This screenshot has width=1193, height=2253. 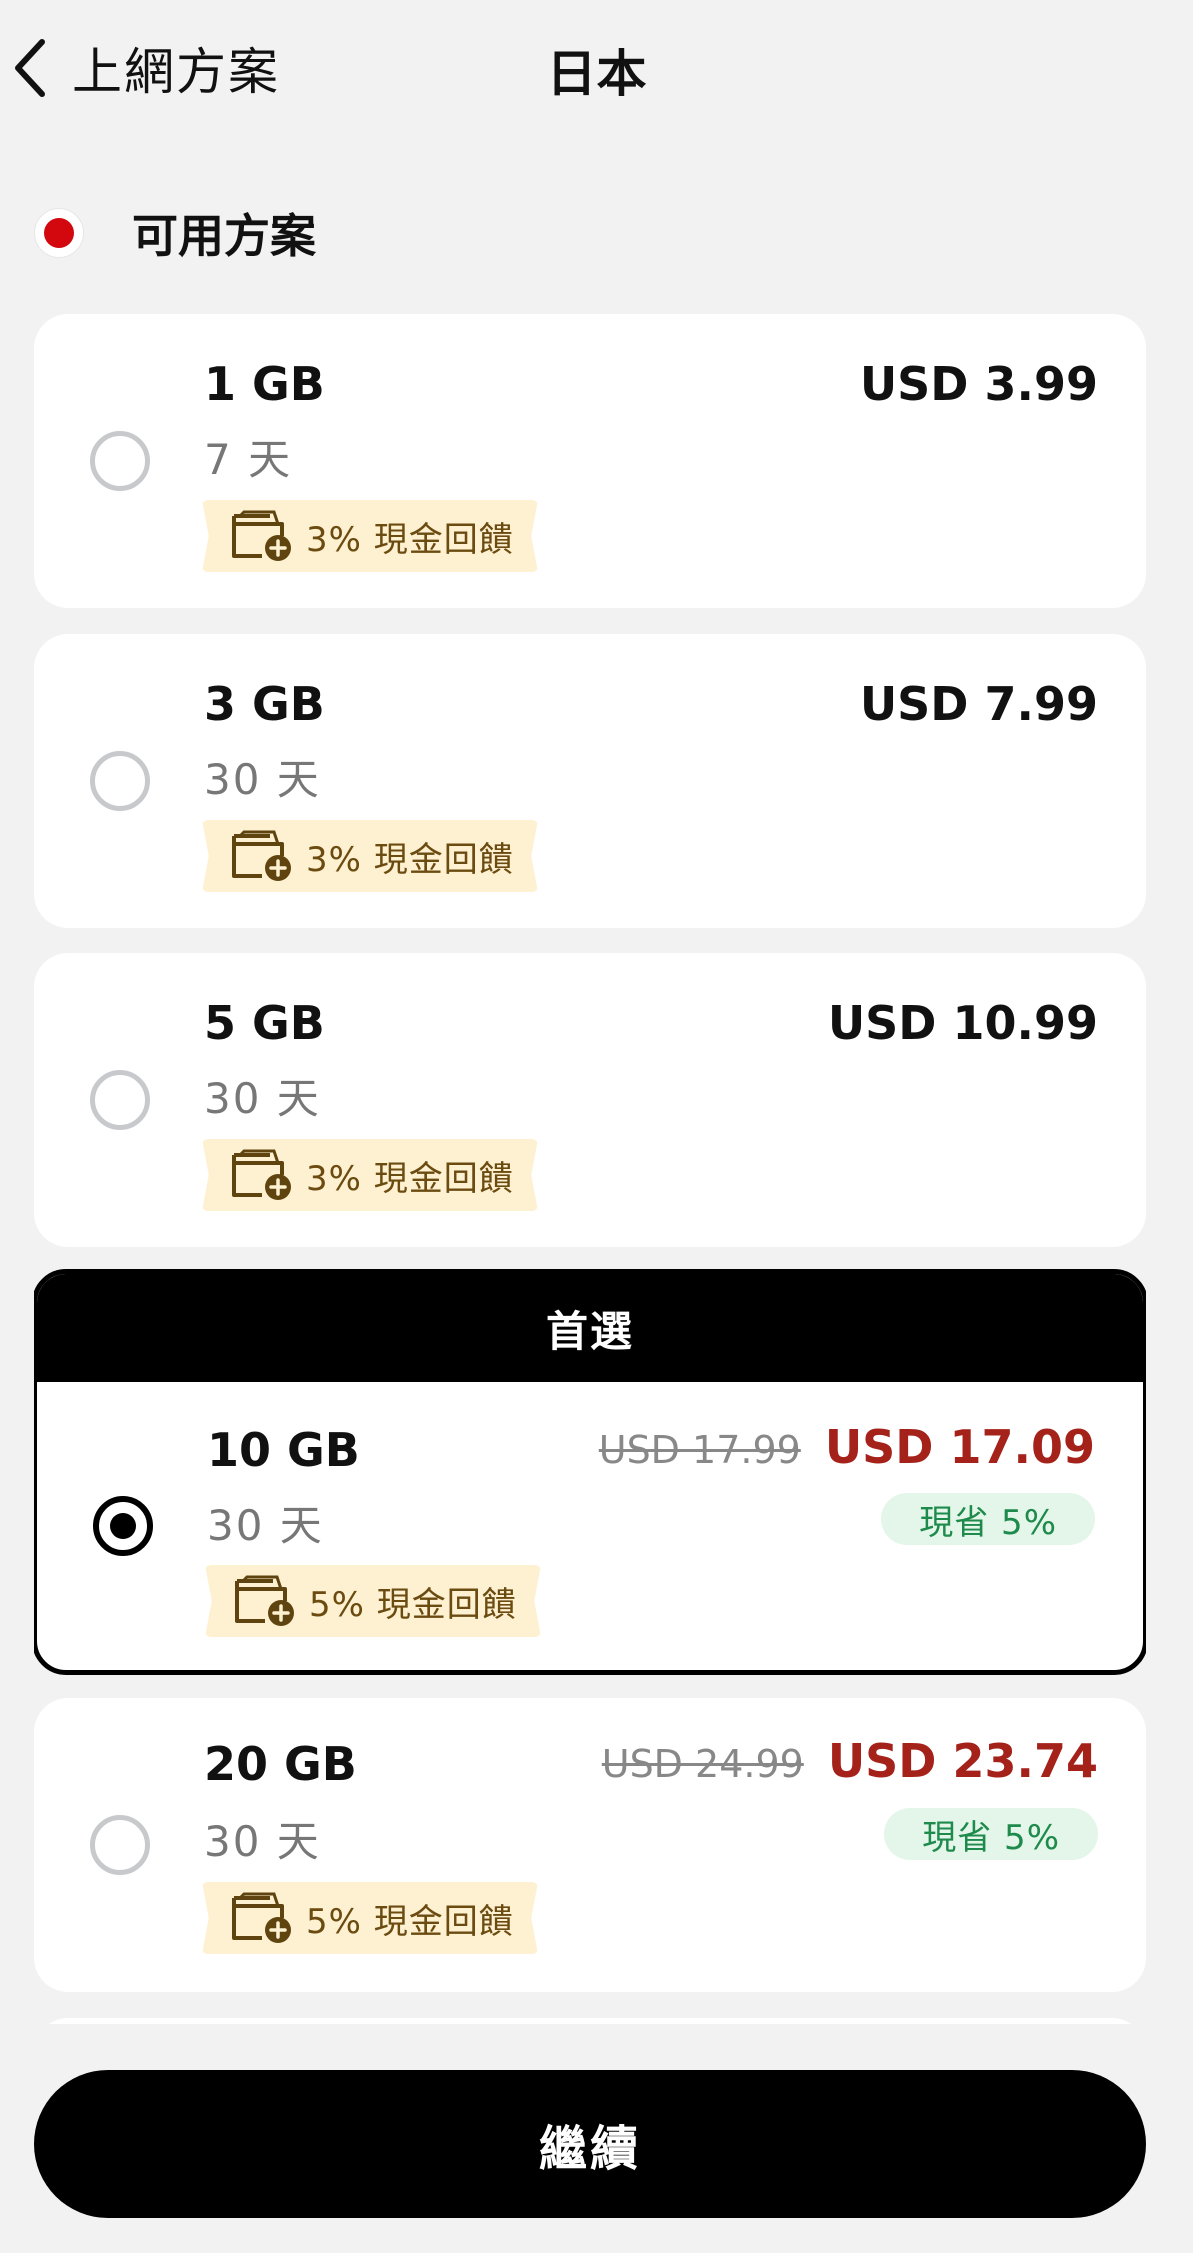 What do you see at coordinates (59, 233) in the screenshot?
I see `japan-flag-icon` at bounding box center [59, 233].